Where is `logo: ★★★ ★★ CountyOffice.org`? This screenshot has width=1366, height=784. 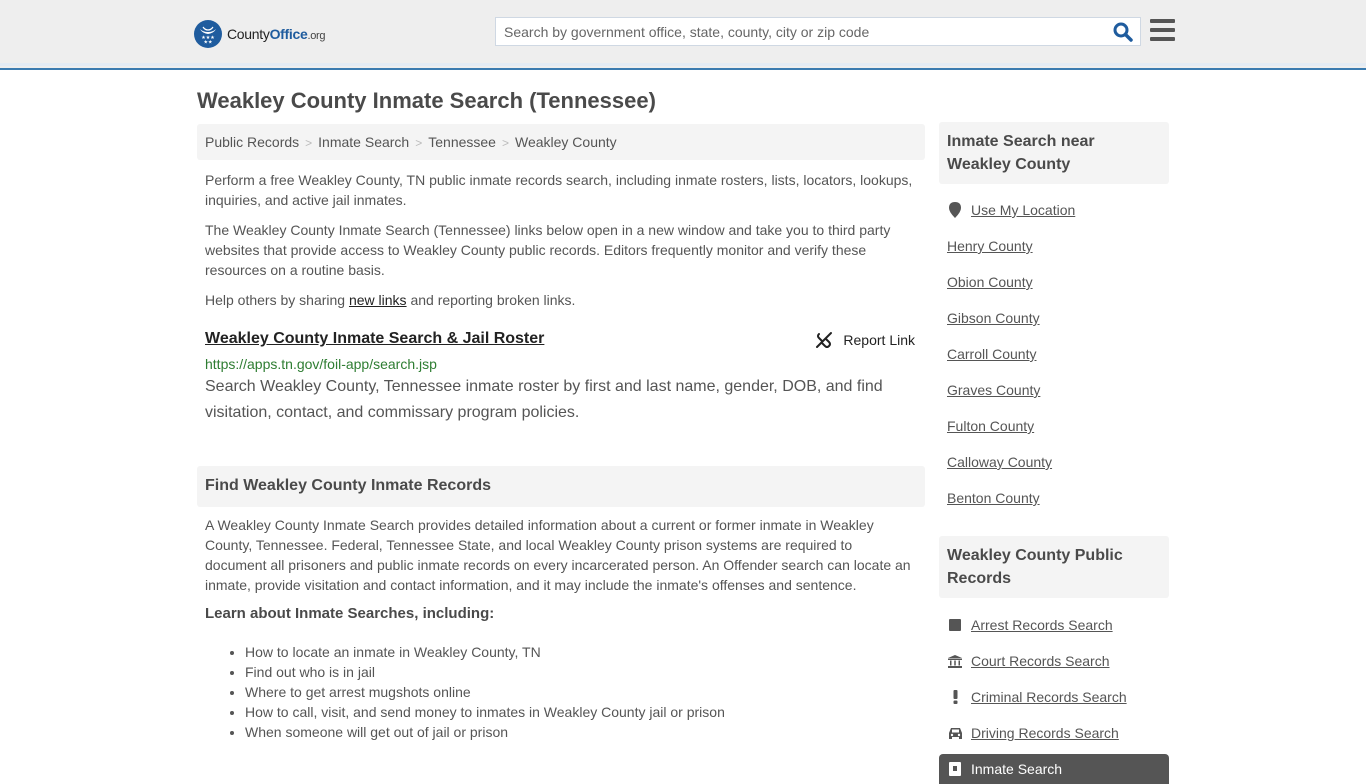 logo: ★★★ ★★ CountyOffice.org is located at coordinates (260, 34).